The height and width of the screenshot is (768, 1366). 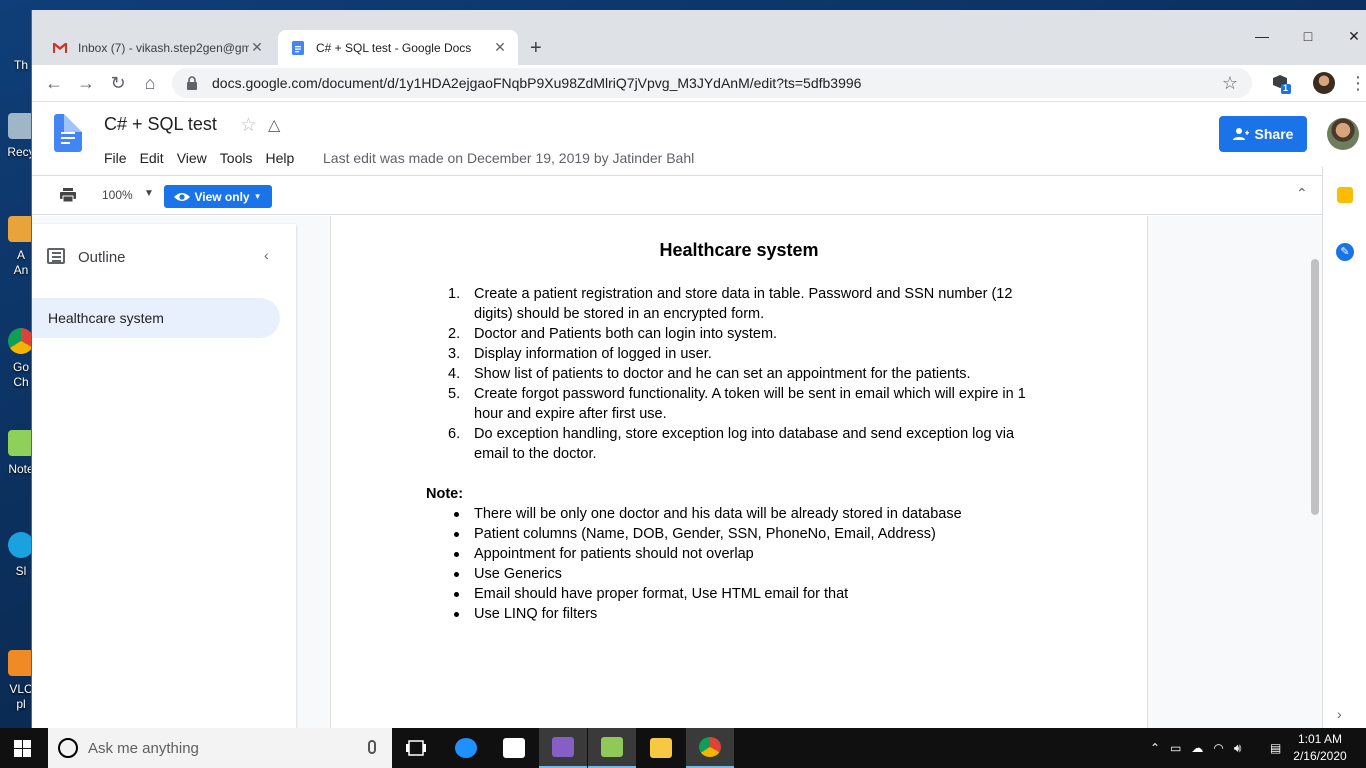 I want to click on zoom-caret-icon: ▼, so click(x=149, y=193).